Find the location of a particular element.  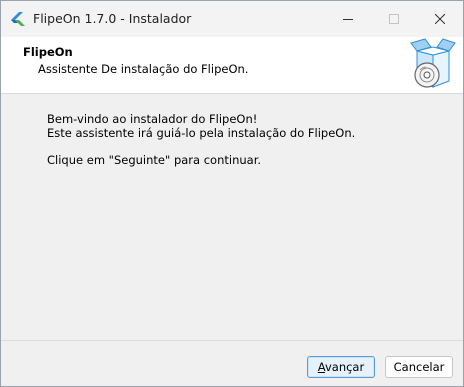

maximize-icon is located at coordinates (394, 19).